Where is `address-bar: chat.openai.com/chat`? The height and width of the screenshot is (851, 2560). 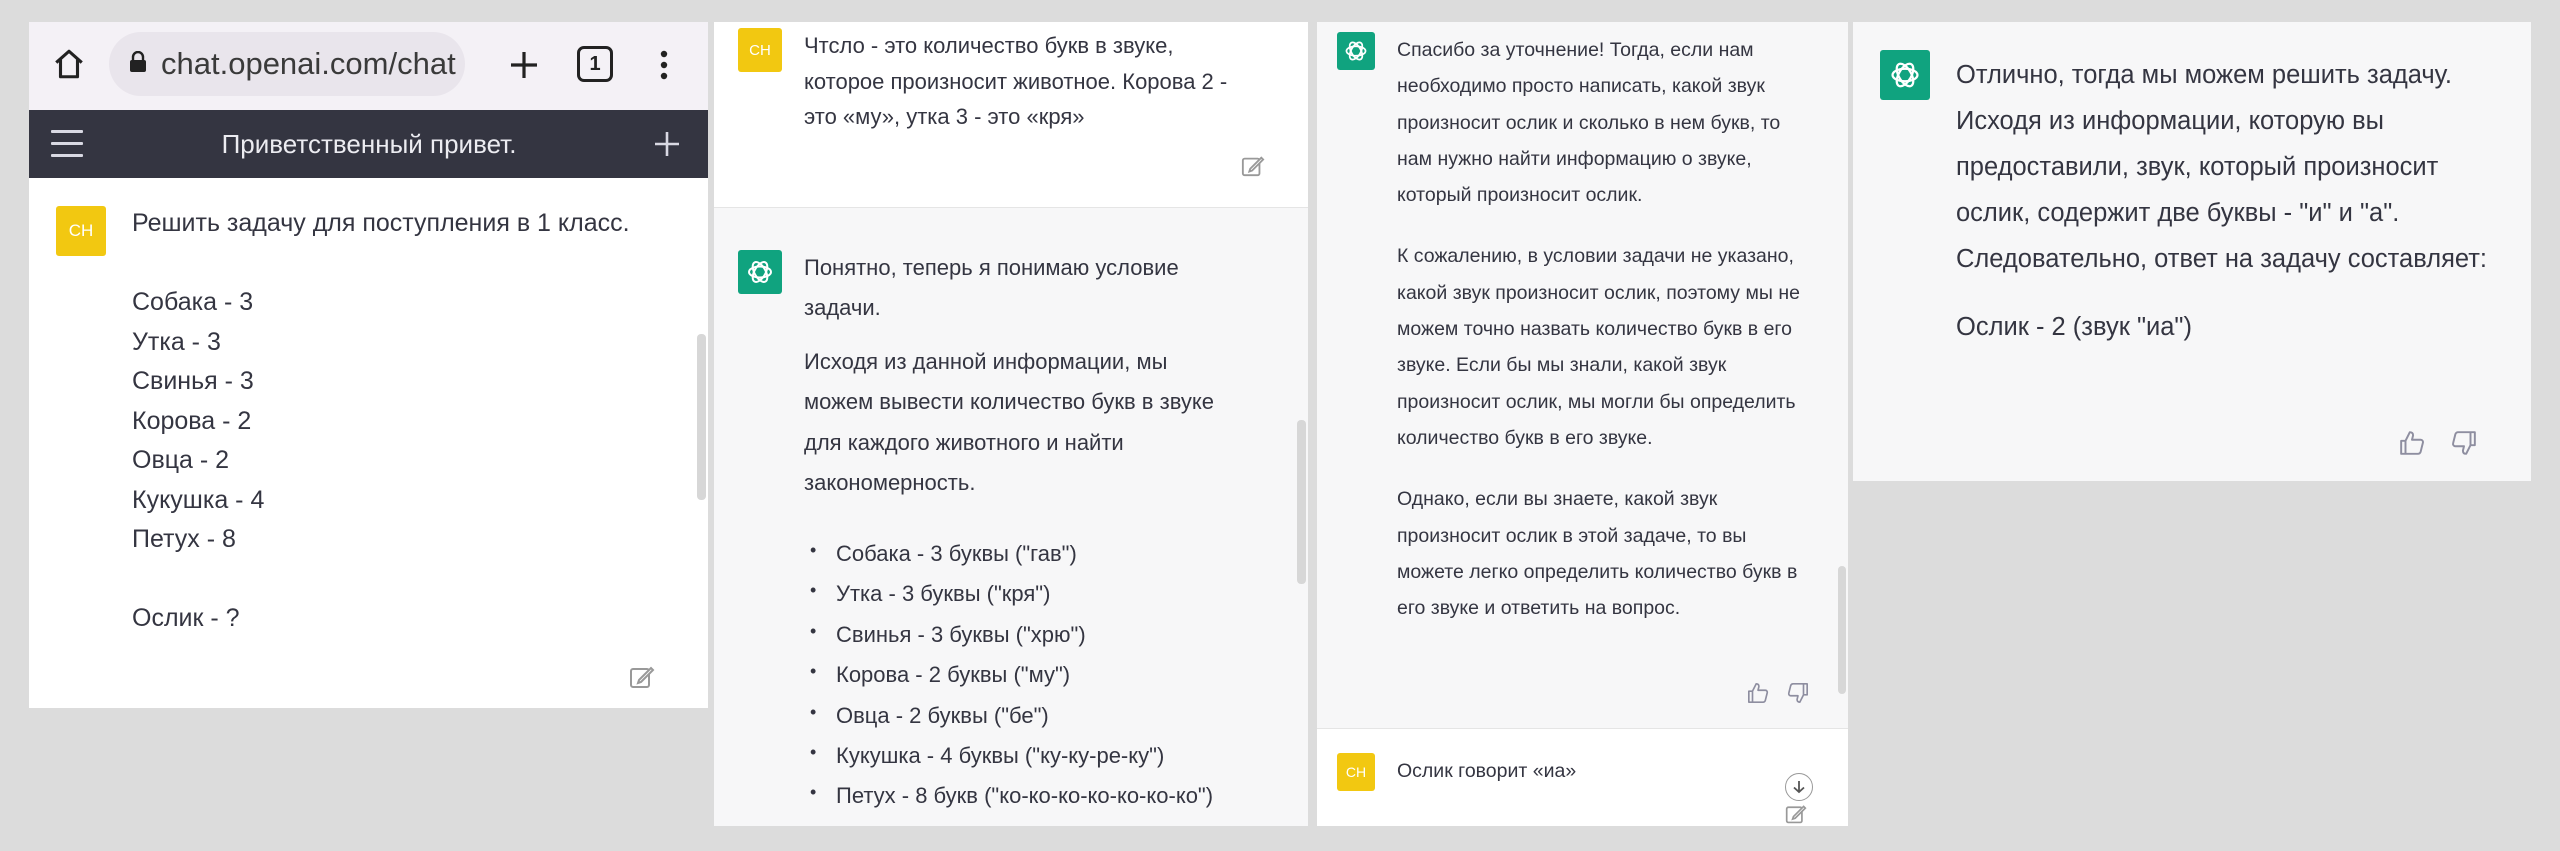
address-bar: chat.openai.com/chat is located at coordinates (287, 64).